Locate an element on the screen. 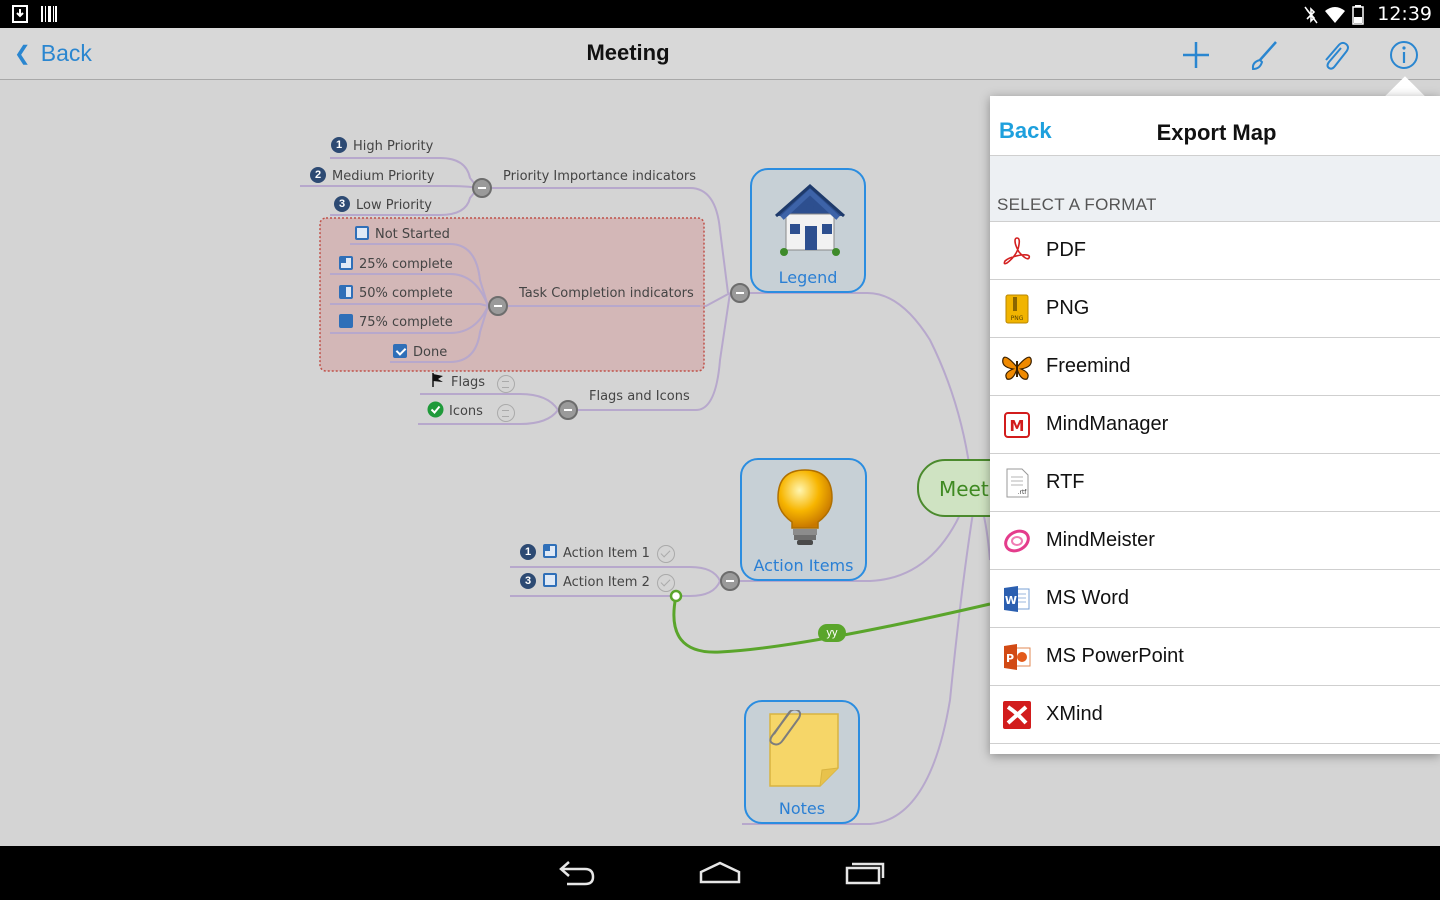  xmind-icon is located at coordinates (1017, 715).